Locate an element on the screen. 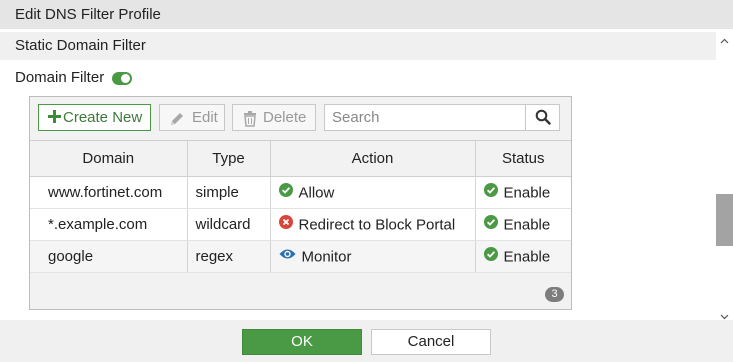  pencil-icon is located at coordinates (177, 122).